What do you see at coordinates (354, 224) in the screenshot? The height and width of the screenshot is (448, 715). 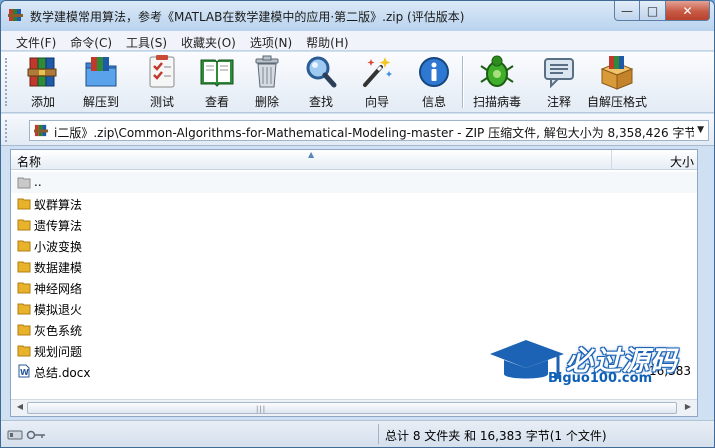 I see `list-item: 遗传算法` at bounding box center [354, 224].